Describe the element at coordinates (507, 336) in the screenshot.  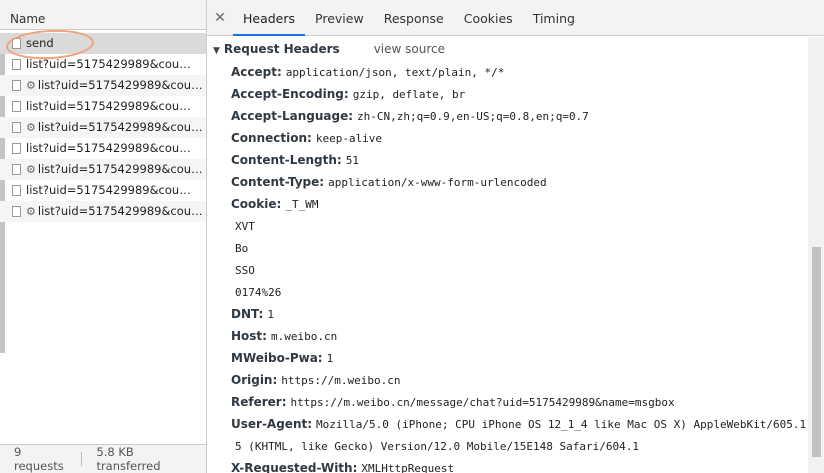
I see `header-row: Host: m.weibo.cn` at that location.